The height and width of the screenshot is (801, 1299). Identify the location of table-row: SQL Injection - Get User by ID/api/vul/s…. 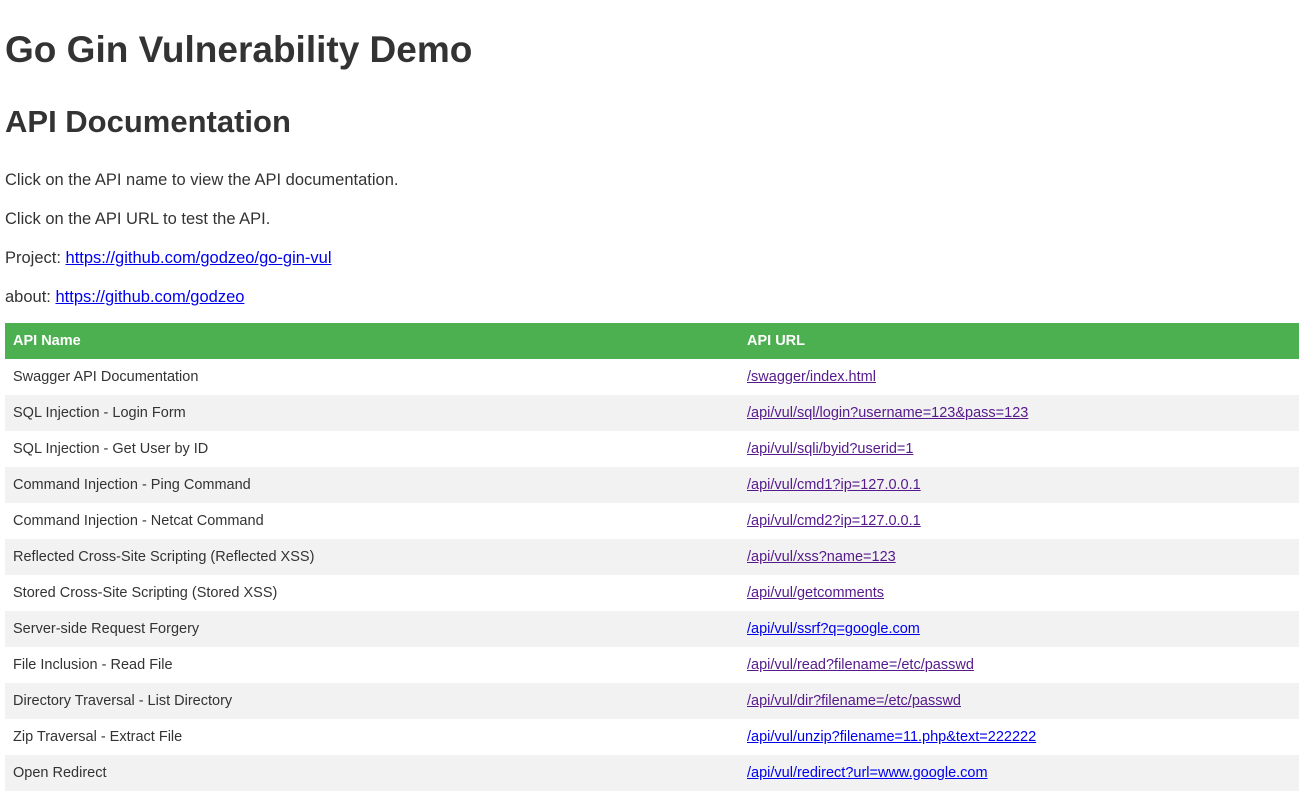
(652, 449).